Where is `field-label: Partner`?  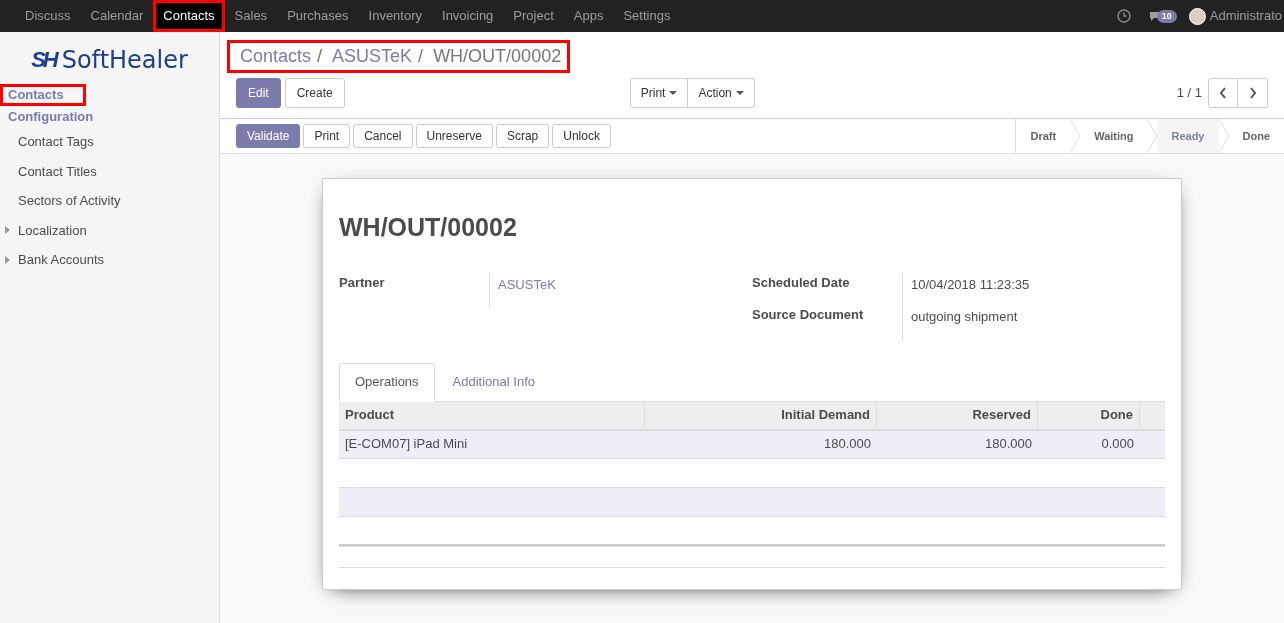
field-label: Partner is located at coordinates (362, 282).